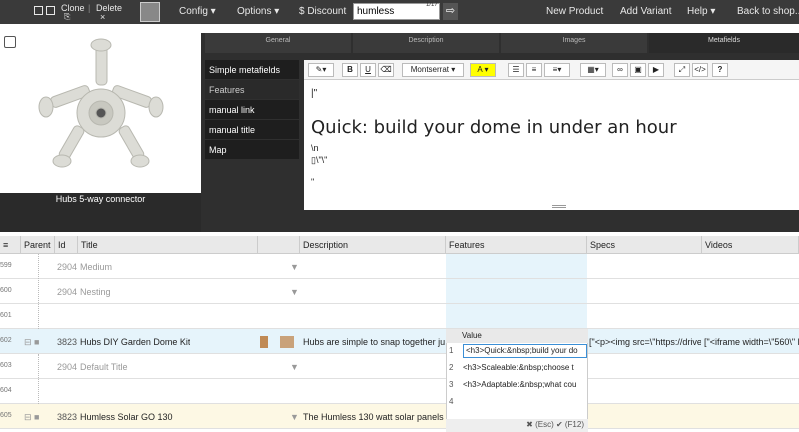 The height and width of the screenshot is (432, 799). Describe the element at coordinates (150, 12) in the screenshot. I see `app-logo-icon` at that location.